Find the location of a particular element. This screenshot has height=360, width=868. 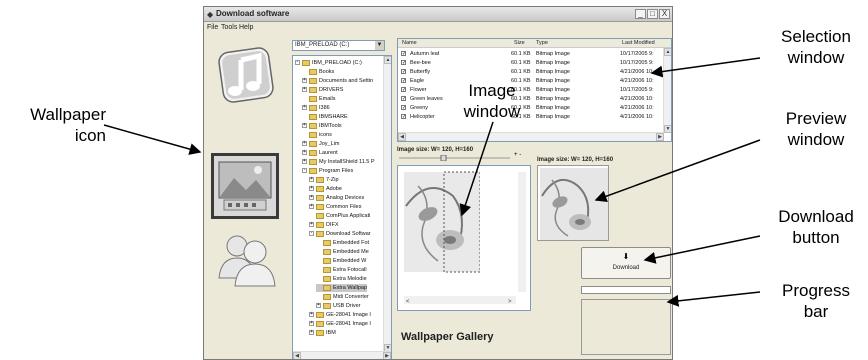

tree-item: Extra Wallpap is located at coordinates (342, 288).